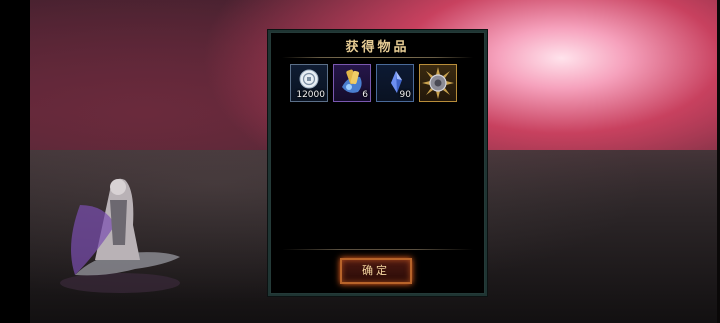 The width and height of the screenshot is (720, 323). I want to click on item-quantity: 12000, so click(310, 95).